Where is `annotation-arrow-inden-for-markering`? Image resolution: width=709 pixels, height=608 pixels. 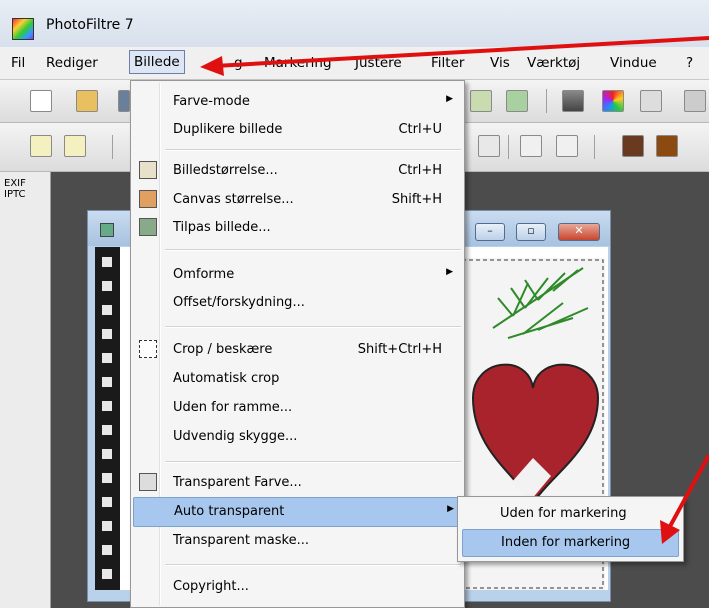
annotation-arrow-inden-for-markering is located at coordinates (687, 492).